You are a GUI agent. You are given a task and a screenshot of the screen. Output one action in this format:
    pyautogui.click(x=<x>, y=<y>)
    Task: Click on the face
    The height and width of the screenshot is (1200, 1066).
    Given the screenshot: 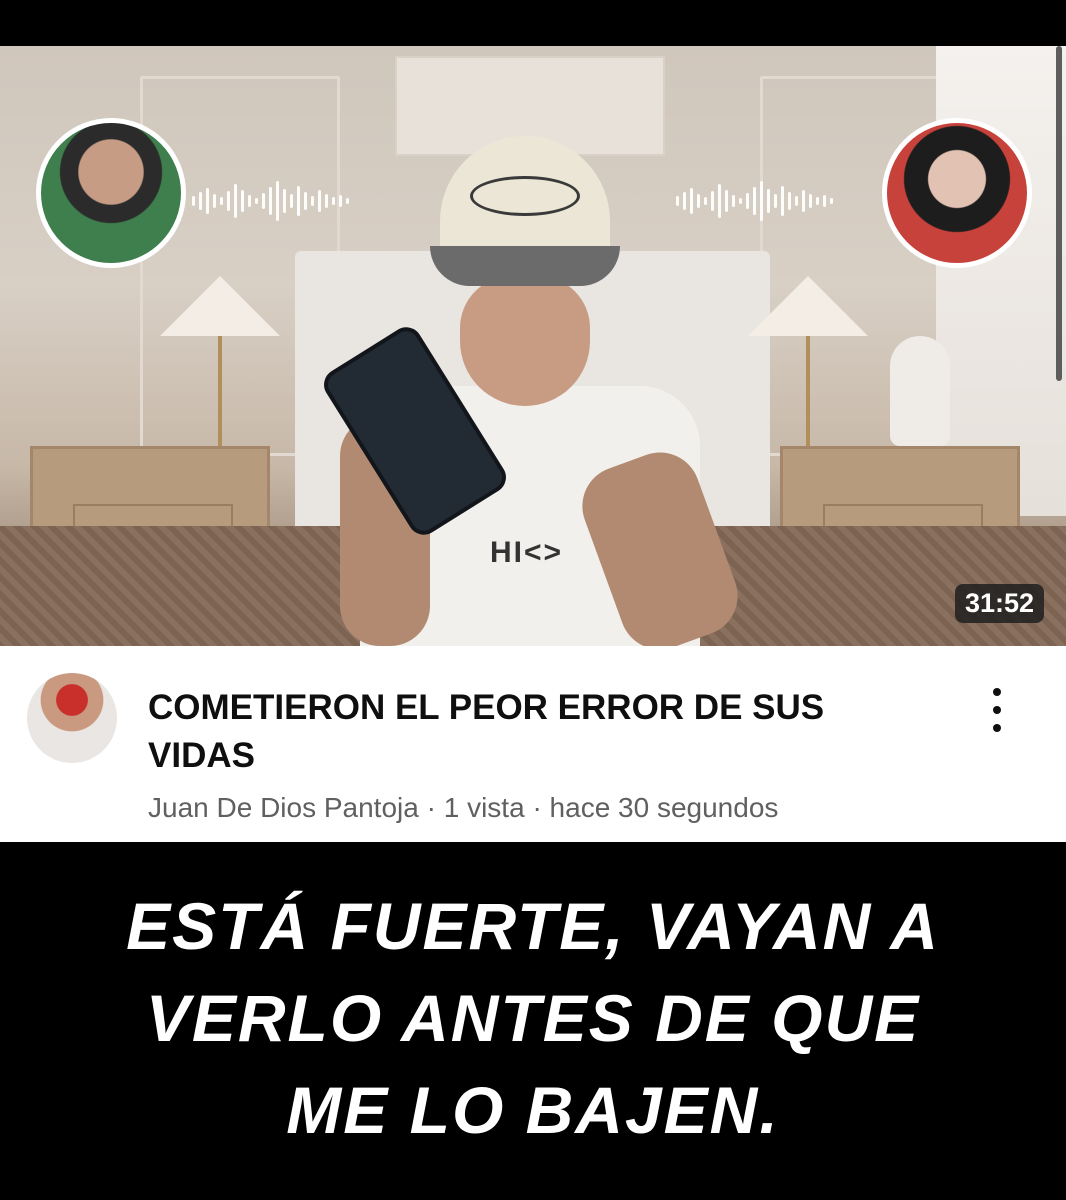 What is the action you would take?
    pyautogui.click(x=525, y=341)
    